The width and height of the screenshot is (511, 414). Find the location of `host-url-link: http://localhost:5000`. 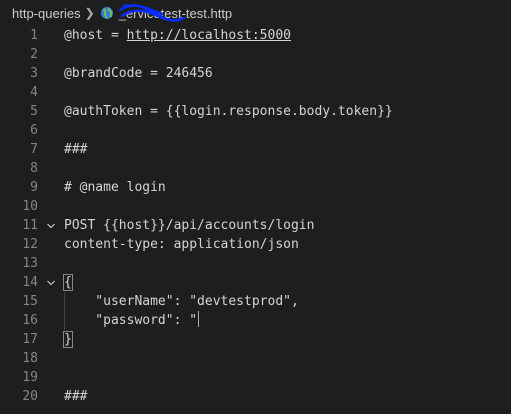

host-url-link: http://localhost:5000 is located at coordinates (209, 35).